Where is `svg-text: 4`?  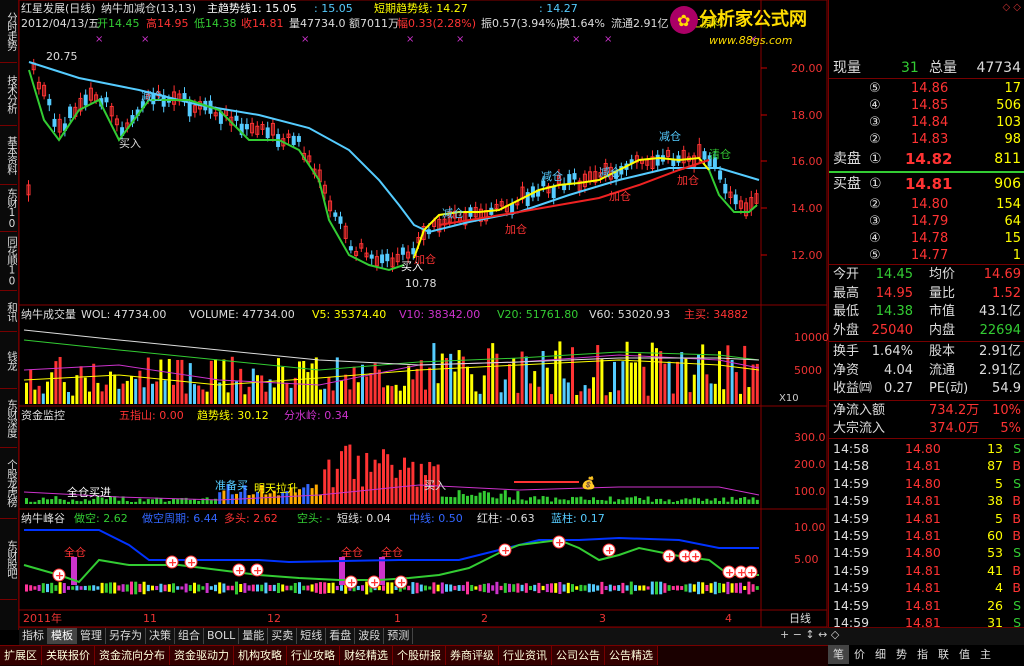 svg-text: 4 is located at coordinates (728, 618).